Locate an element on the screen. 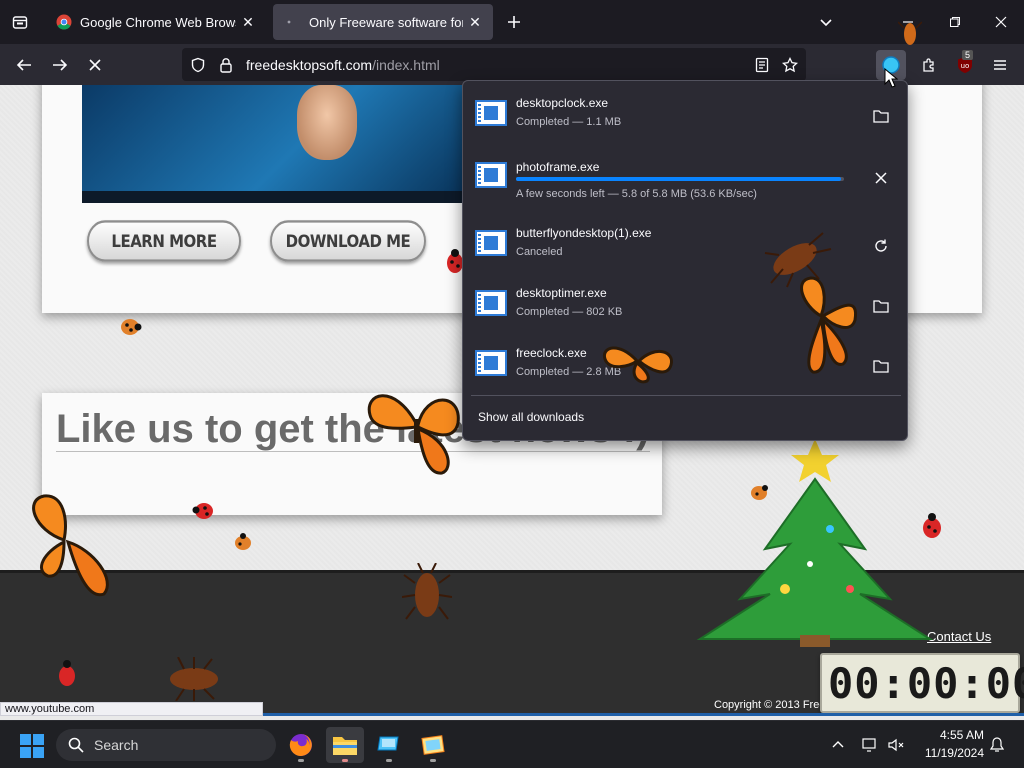 The width and height of the screenshot is (1024, 768). show-hidden-icons-button is located at coordinates (838, 745).